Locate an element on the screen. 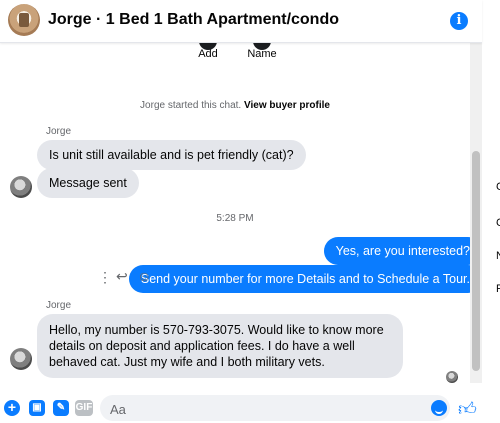 The width and height of the screenshot is (500, 423). more-options-icon: ⋮ is located at coordinates (105, 277).